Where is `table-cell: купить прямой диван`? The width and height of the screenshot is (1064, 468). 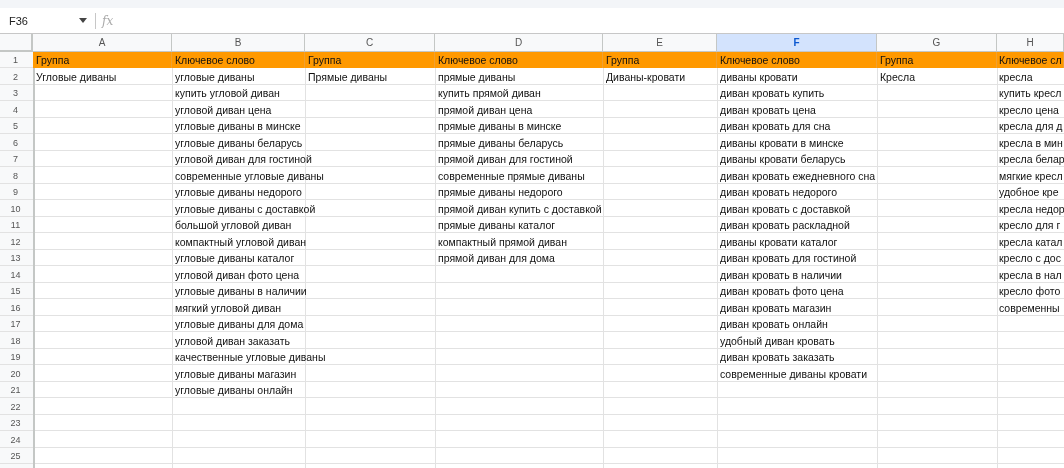
table-cell: купить прямой диван is located at coordinates (489, 93).